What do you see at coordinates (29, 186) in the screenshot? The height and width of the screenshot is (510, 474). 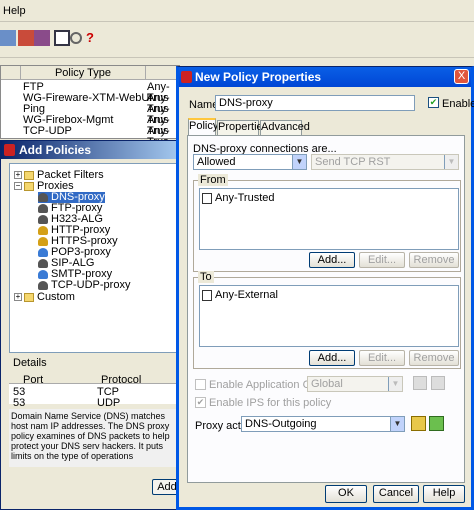 I see `folder-open-icon` at bounding box center [29, 186].